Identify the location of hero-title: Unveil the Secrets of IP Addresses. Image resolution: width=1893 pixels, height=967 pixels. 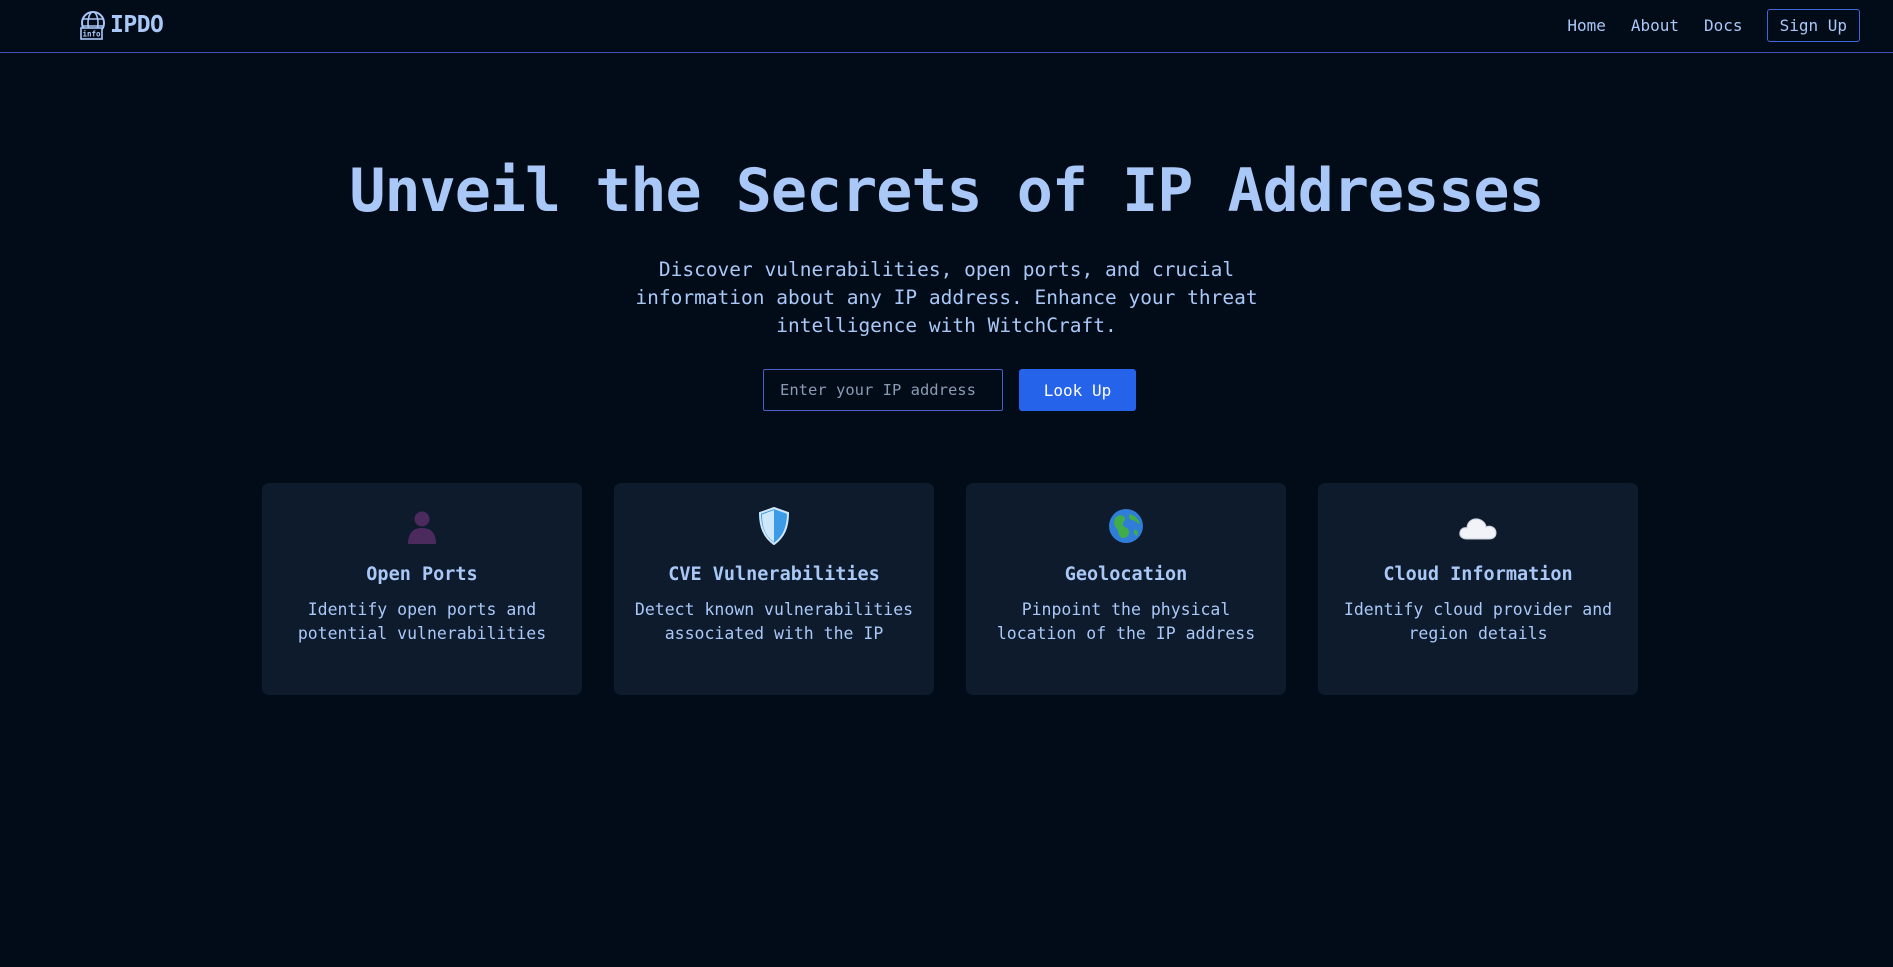
(946, 191).